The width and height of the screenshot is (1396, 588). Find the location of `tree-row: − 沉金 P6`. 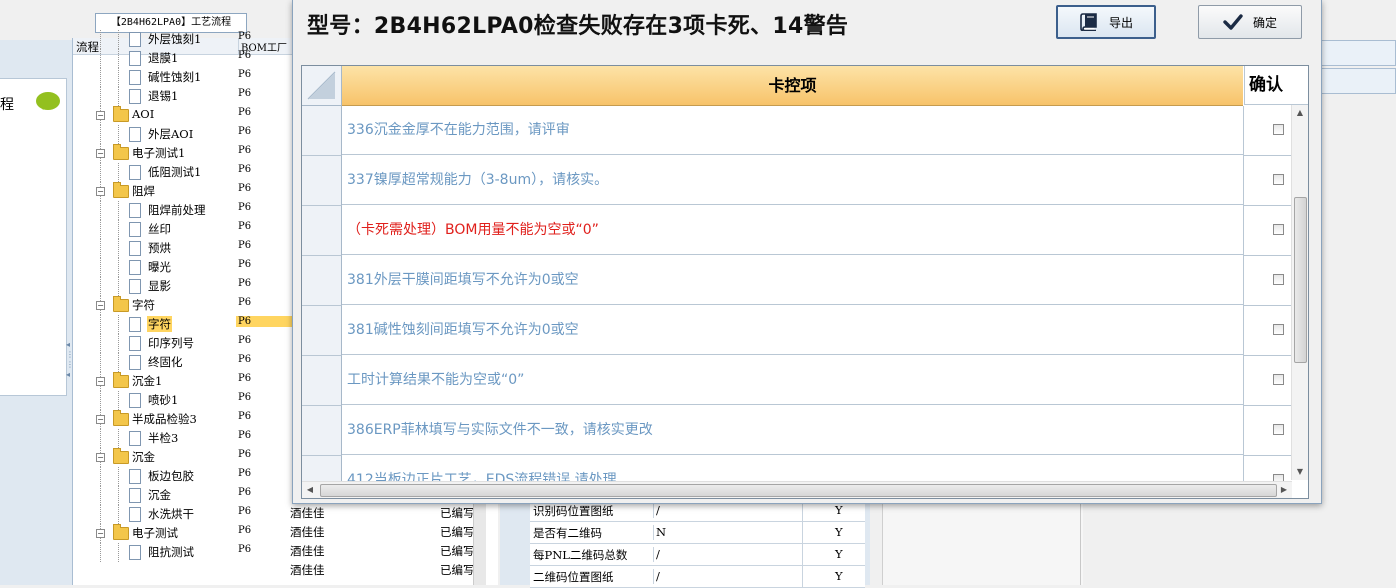

tree-row: − 沉金 P6 is located at coordinates (184, 457).